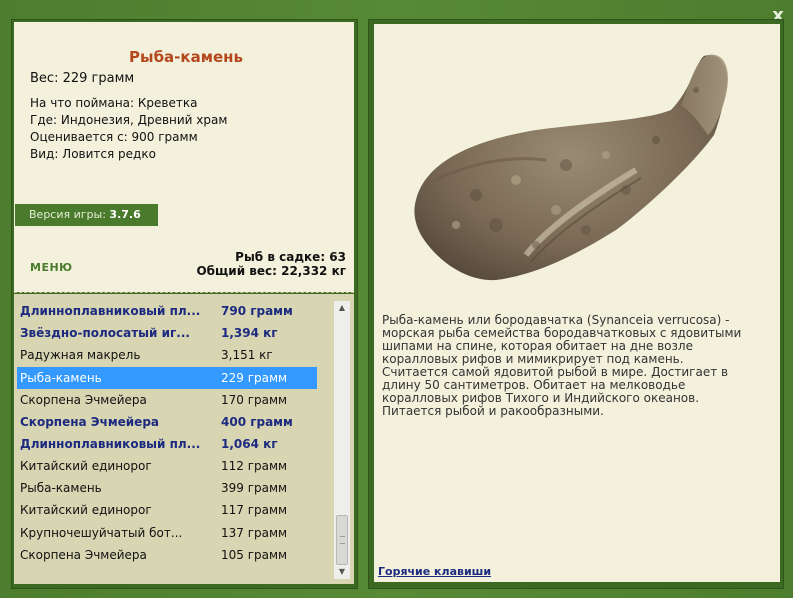  Describe the element at coordinates (342, 540) in the screenshot. I see `scroll-thumb` at that location.